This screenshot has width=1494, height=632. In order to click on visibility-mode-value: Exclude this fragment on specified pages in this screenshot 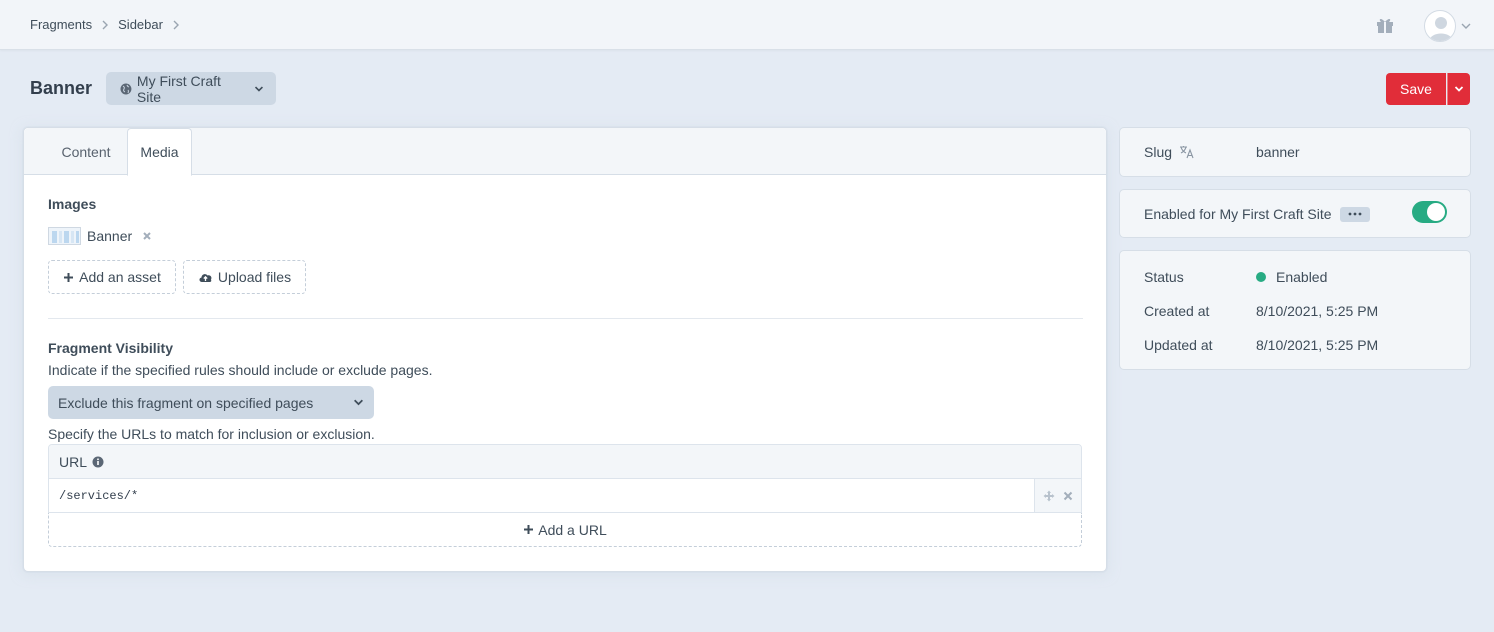, I will do `click(186, 402)`.